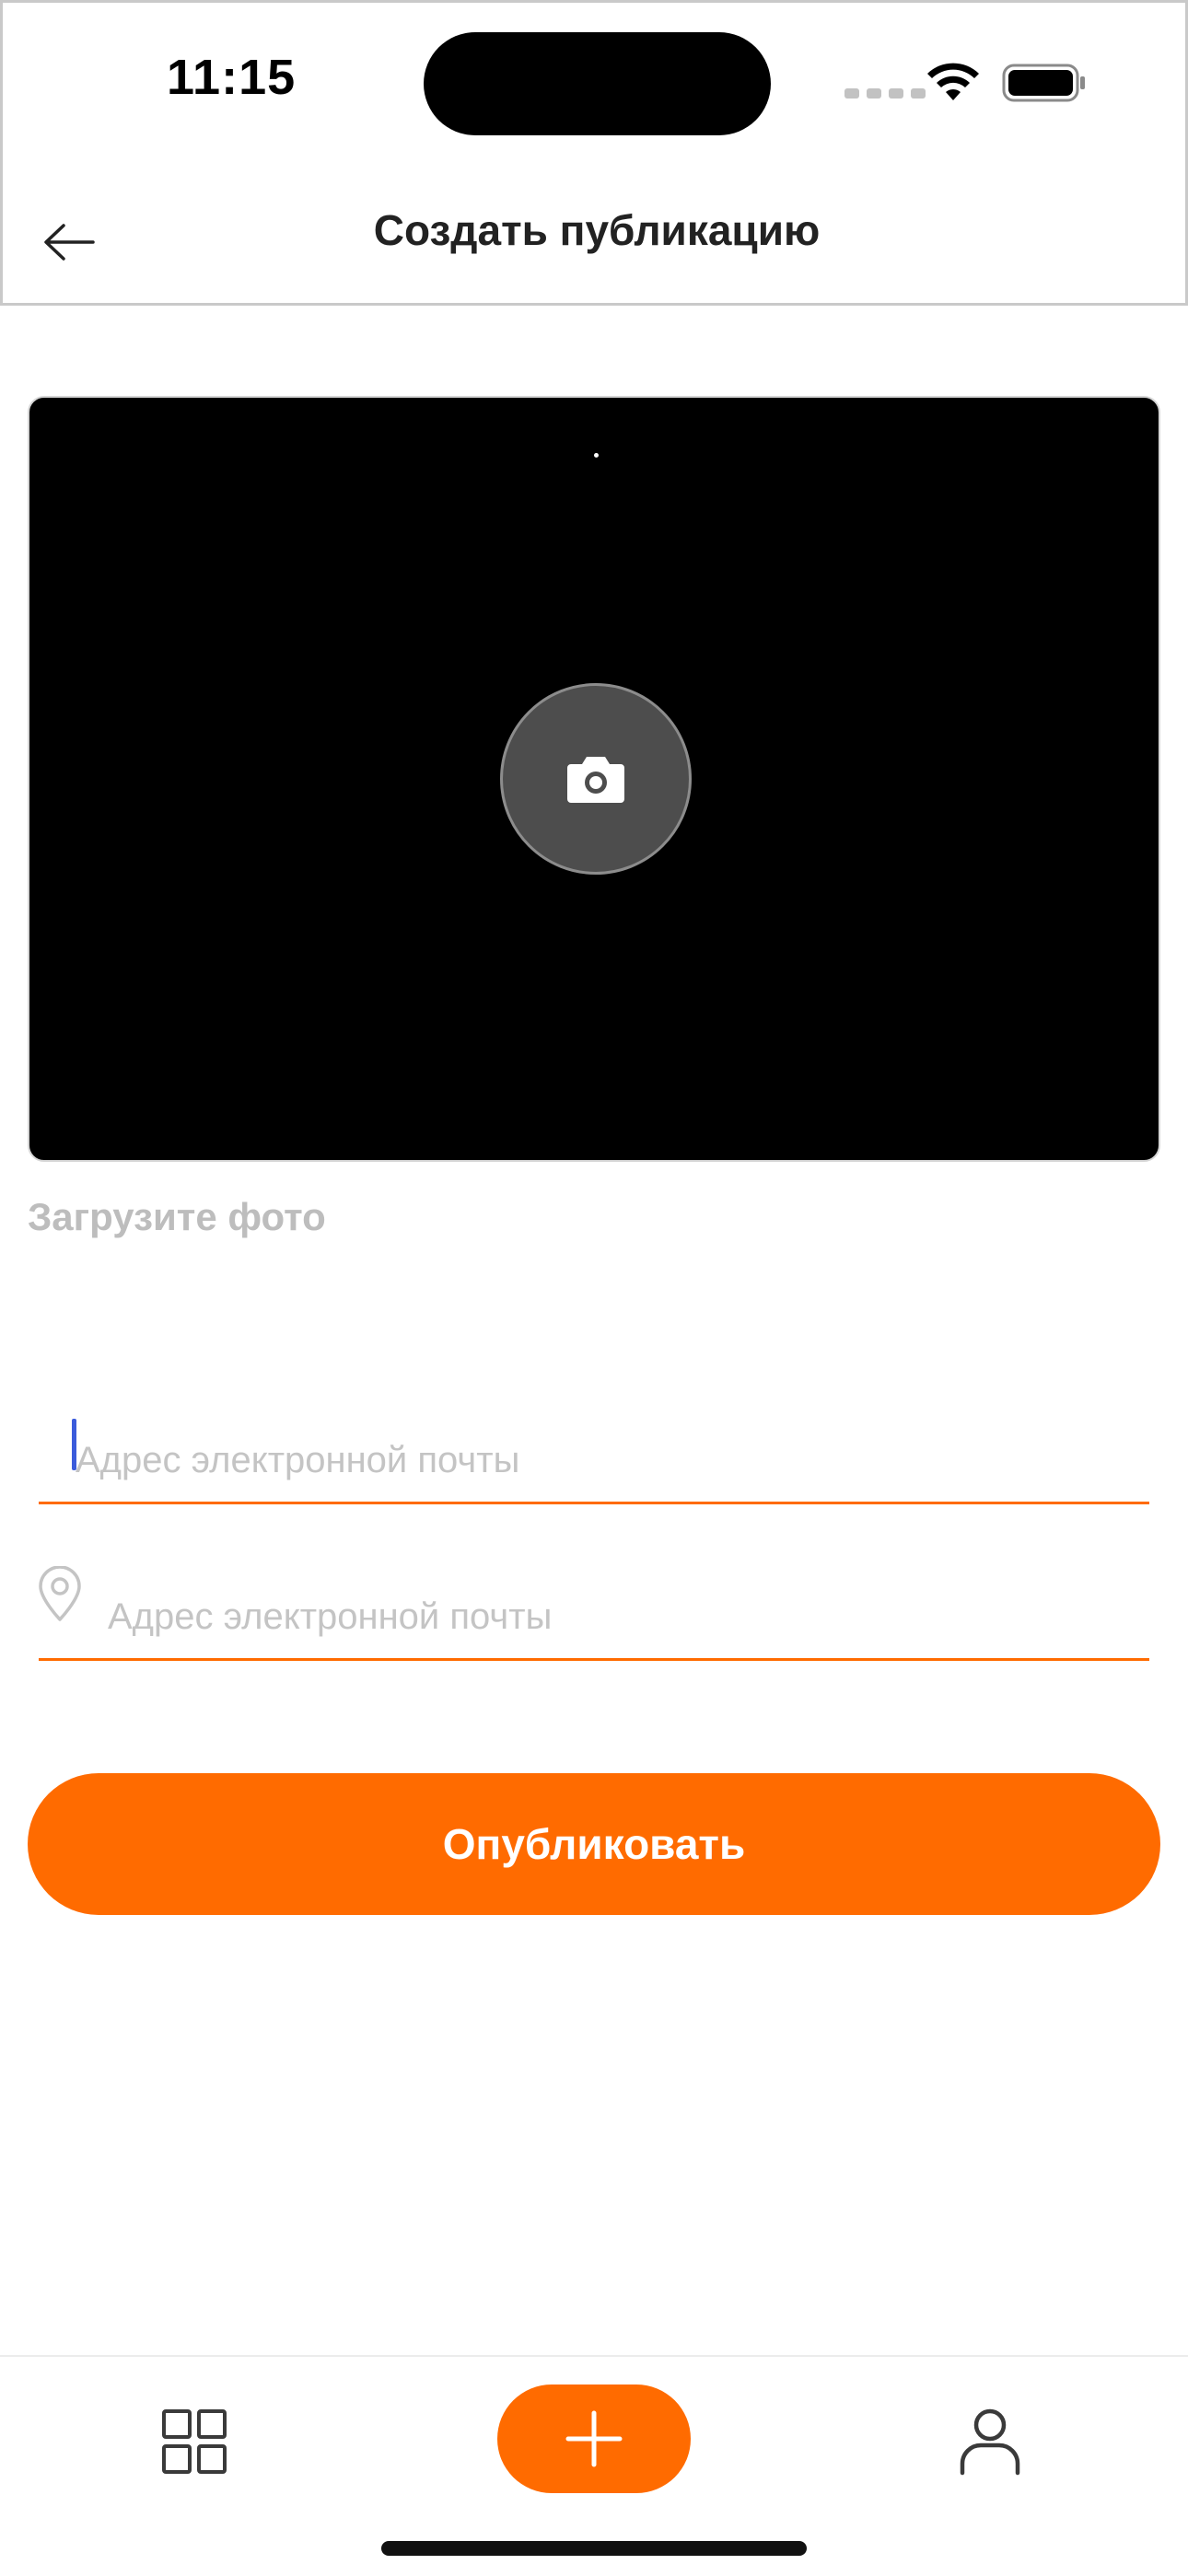  Describe the element at coordinates (232, 77) in the screenshot. I see `status-time: 11:15` at that location.